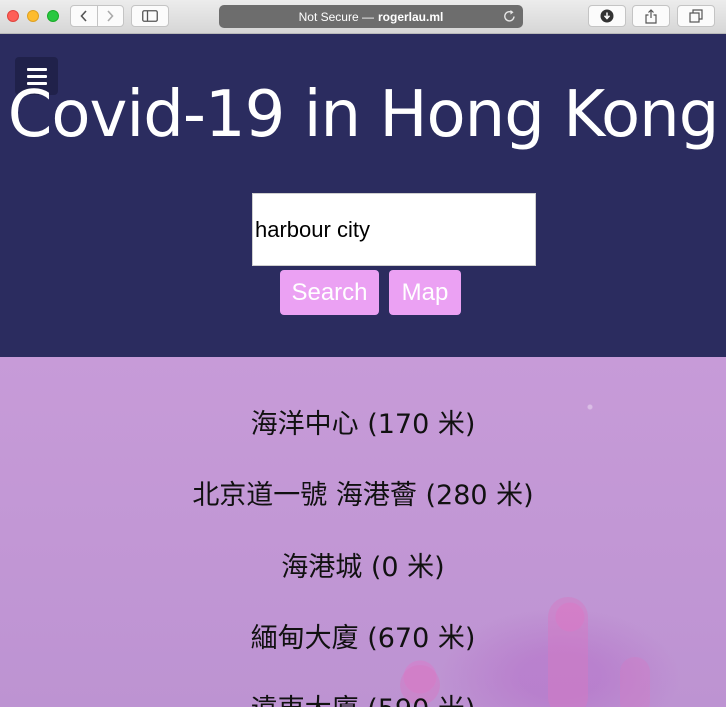  I want to click on result-item: 海洋中心 (170 米), so click(363, 425).